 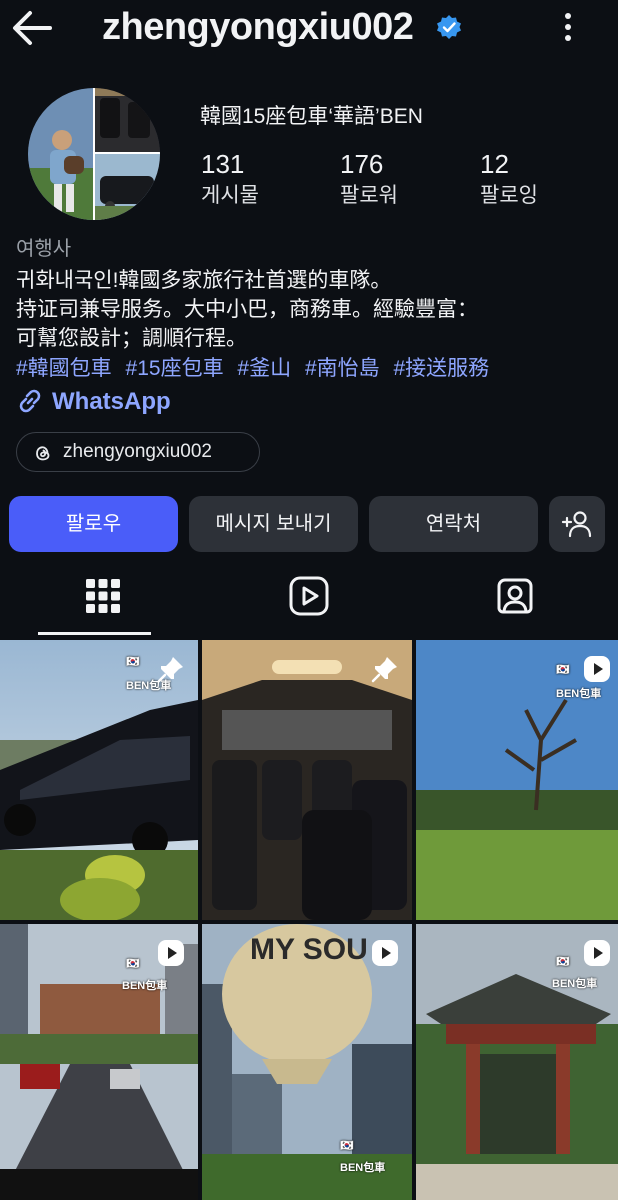 I want to click on hashtag-link: #15座包車, so click(x=175, y=368).